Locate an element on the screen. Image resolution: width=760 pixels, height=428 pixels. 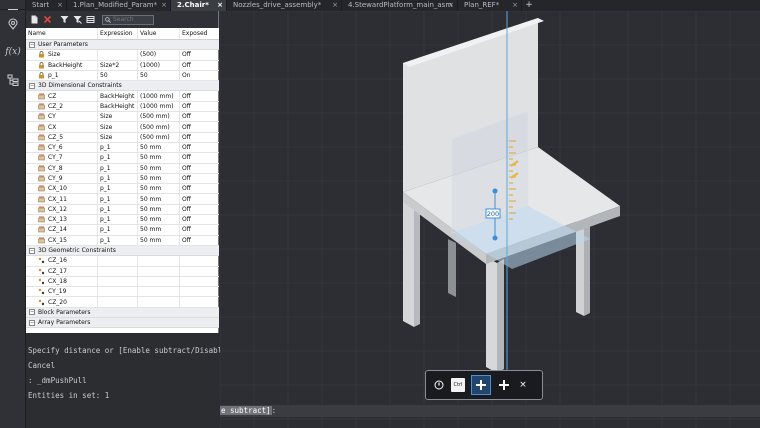
filter-remove-icon is located at coordinates (77, 19).